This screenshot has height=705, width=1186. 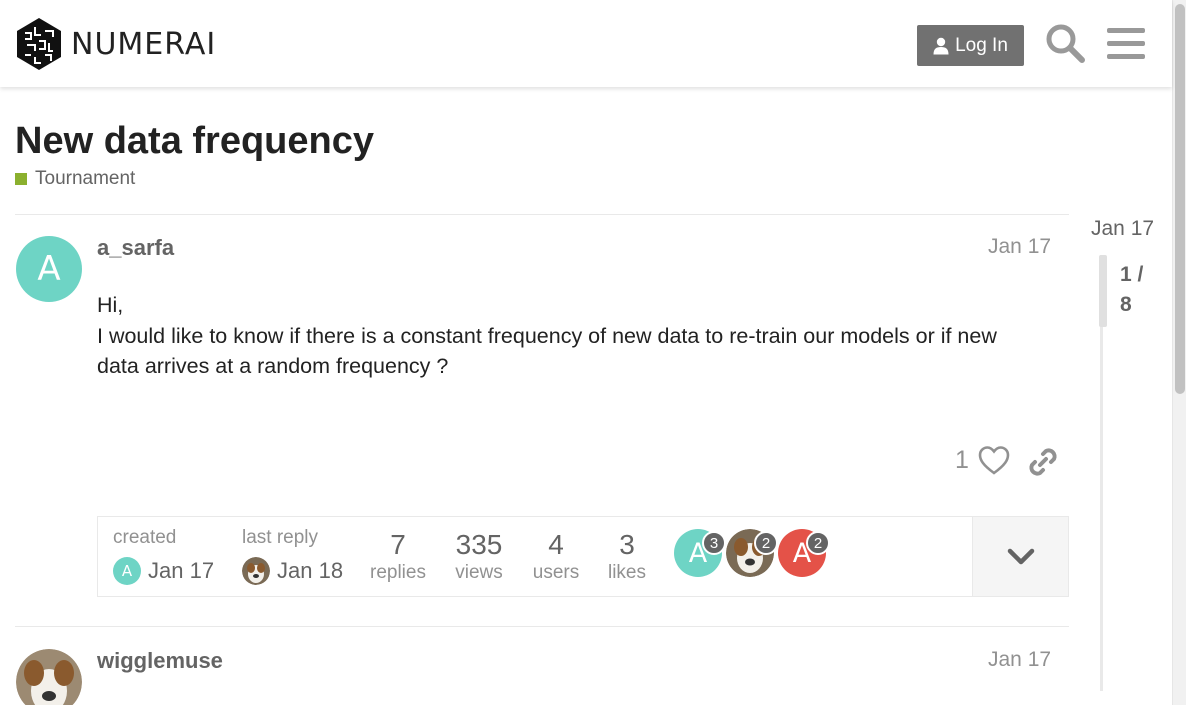 What do you see at coordinates (714, 543) in the screenshot?
I see `participant-post-count: 3` at bounding box center [714, 543].